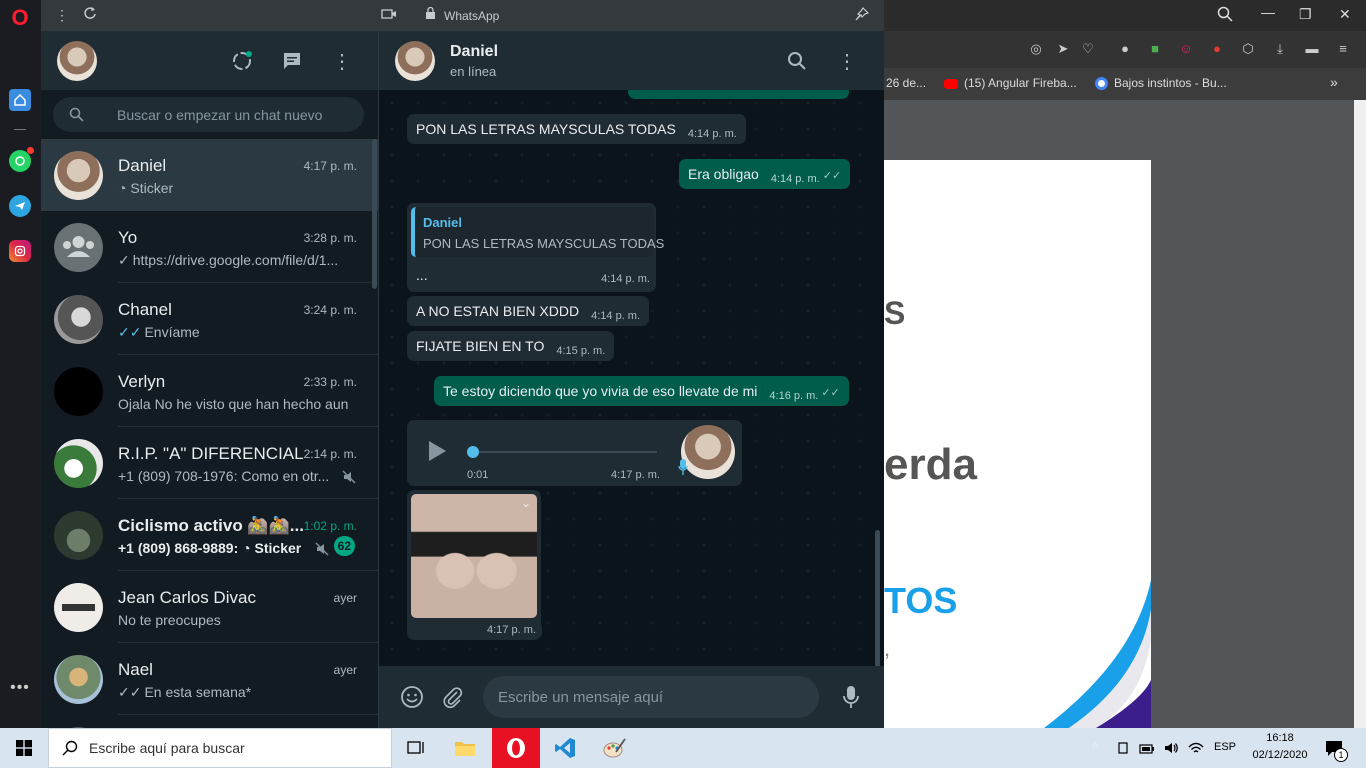 This screenshot has width=1366, height=768. Describe the element at coordinates (1248, 49) in the screenshot. I see `box-icon: ⬡` at that location.